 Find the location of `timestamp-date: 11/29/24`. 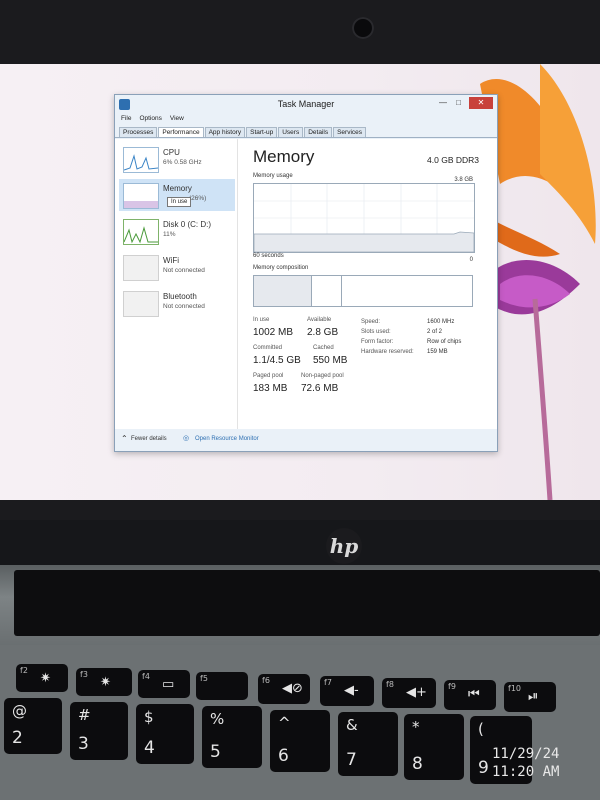

timestamp-date: 11/29/24 is located at coordinates (526, 754).